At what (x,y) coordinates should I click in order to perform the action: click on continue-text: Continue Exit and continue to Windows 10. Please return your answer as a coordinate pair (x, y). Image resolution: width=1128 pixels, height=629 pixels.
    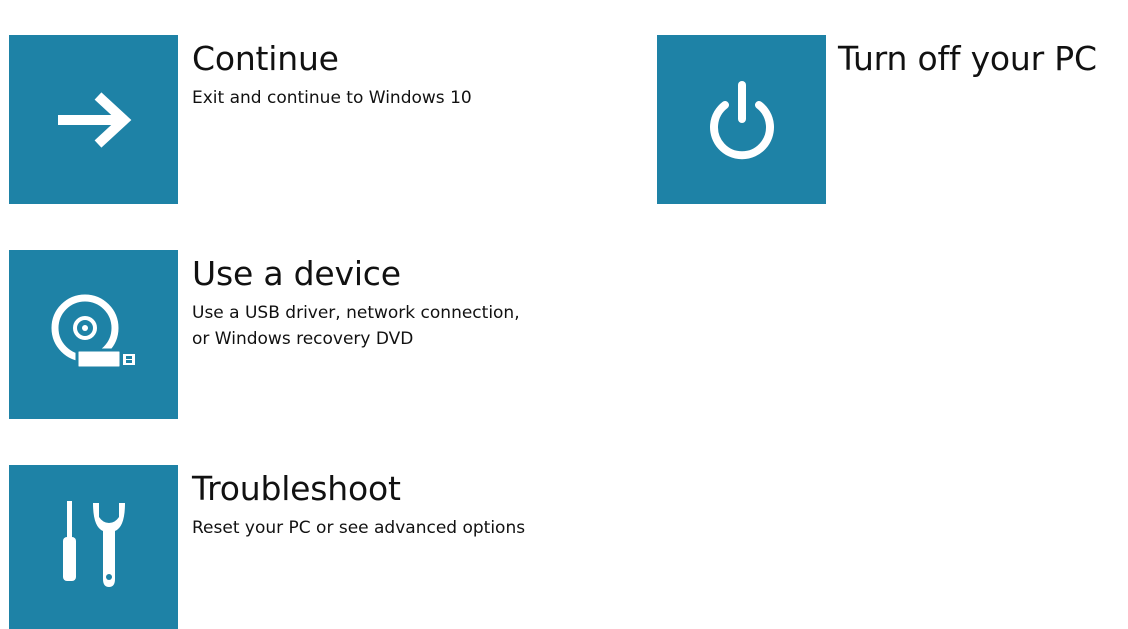
    Looking at the image, I should click on (332, 73).